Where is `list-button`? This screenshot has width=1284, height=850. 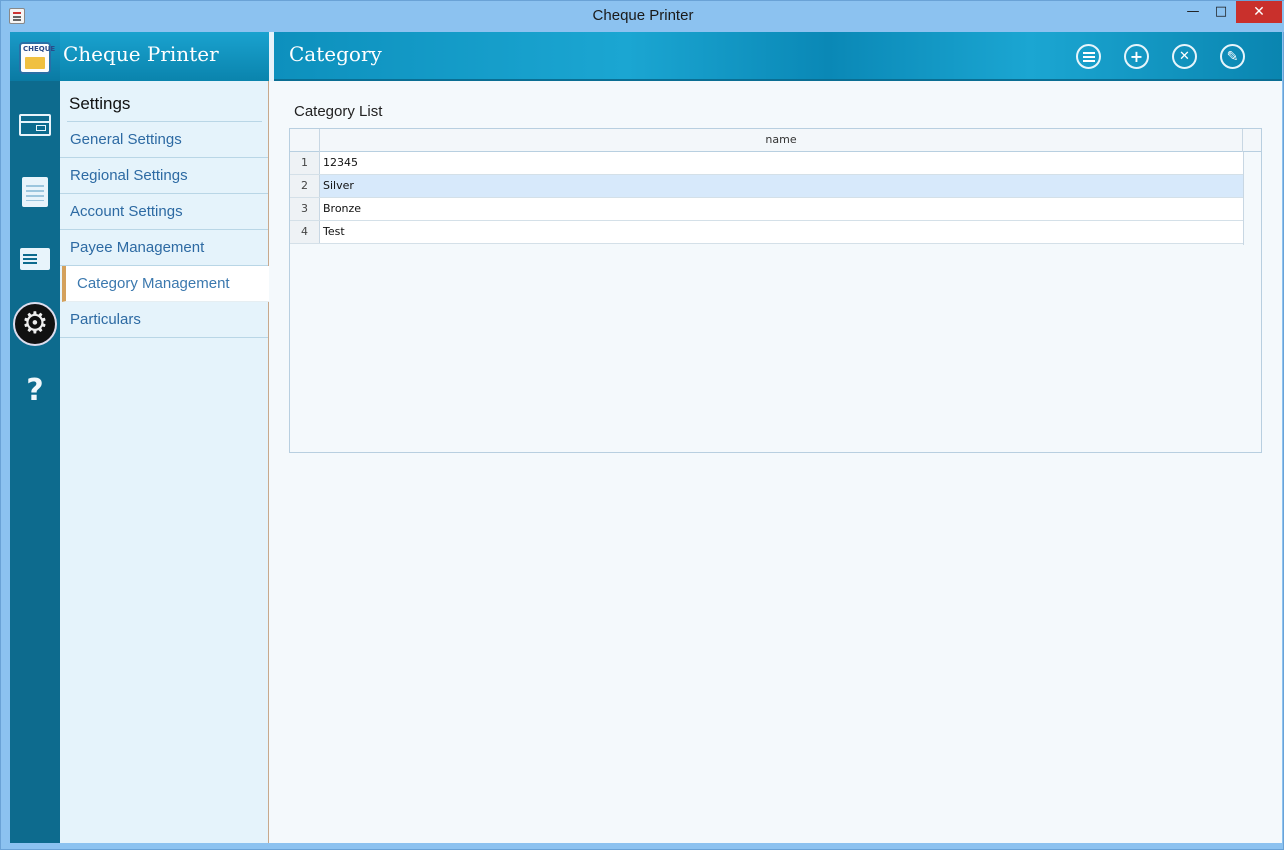 list-button is located at coordinates (1088, 56).